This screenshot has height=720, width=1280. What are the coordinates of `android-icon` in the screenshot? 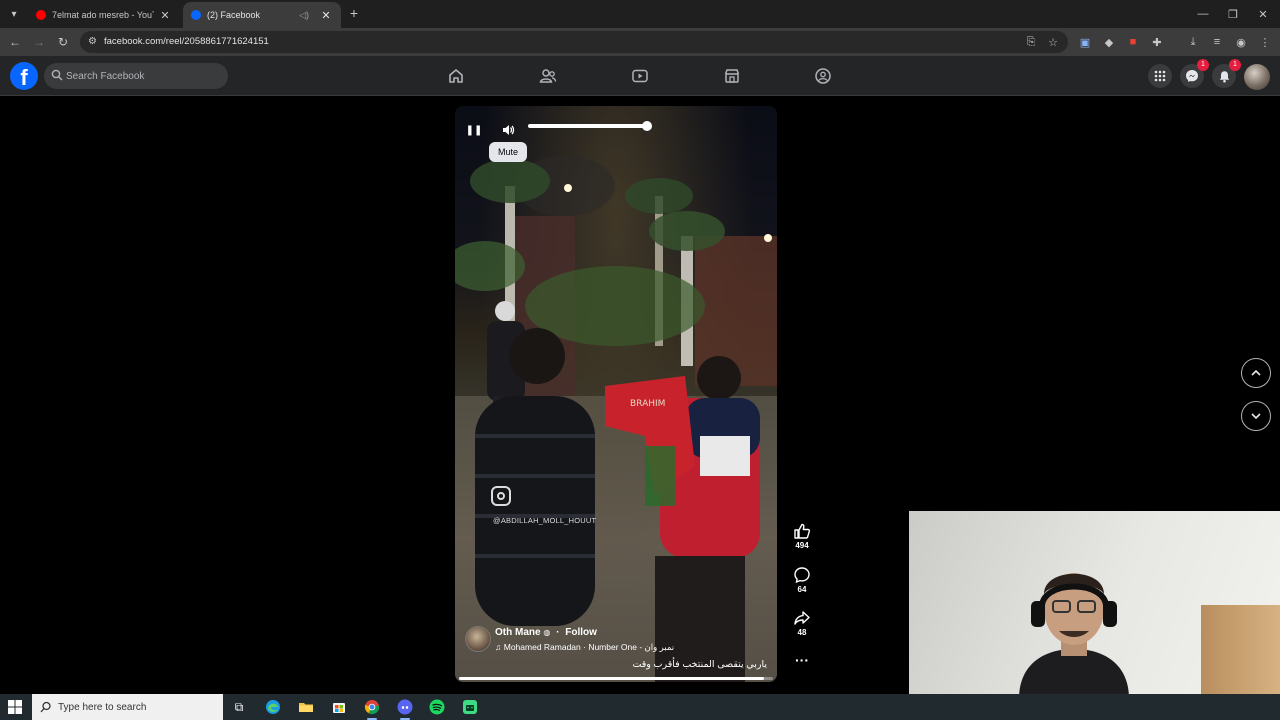 It's located at (470, 707).